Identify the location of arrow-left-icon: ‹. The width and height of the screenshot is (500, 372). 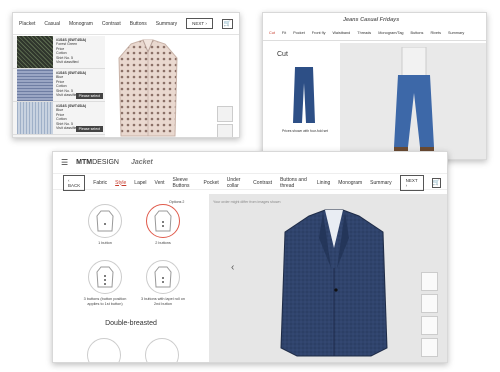
(232, 267).